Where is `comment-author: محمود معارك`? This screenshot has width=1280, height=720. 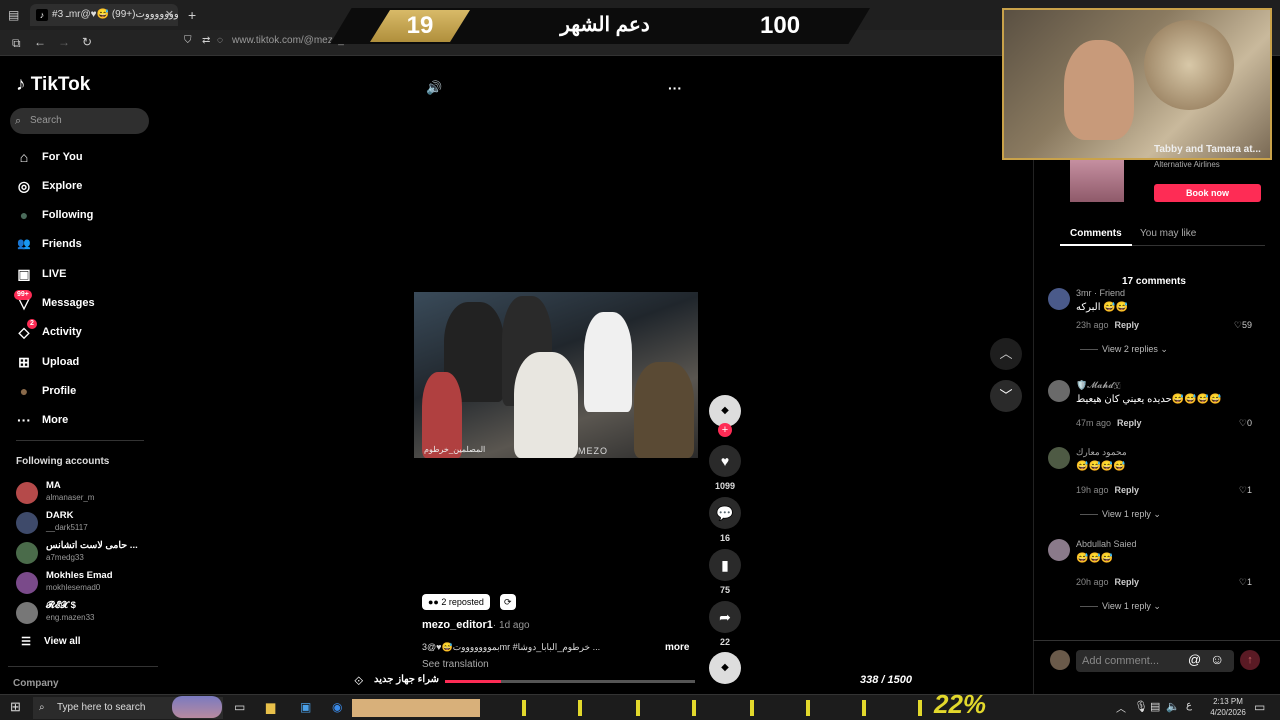 comment-author: محمود معارك is located at coordinates (1101, 452).